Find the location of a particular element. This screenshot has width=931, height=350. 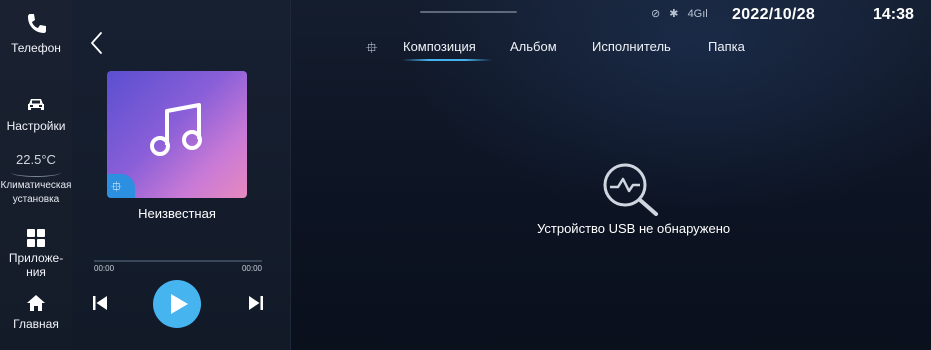

progress-bar is located at coordinates (178, 261).